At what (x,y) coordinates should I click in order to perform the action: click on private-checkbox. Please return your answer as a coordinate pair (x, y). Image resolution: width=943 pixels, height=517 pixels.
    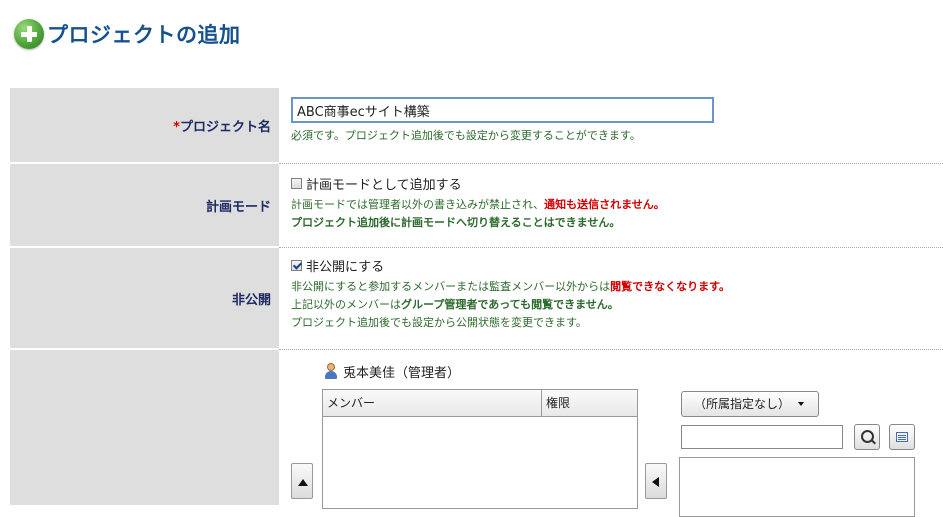
    Looking at the image, I should click on (296, 265).